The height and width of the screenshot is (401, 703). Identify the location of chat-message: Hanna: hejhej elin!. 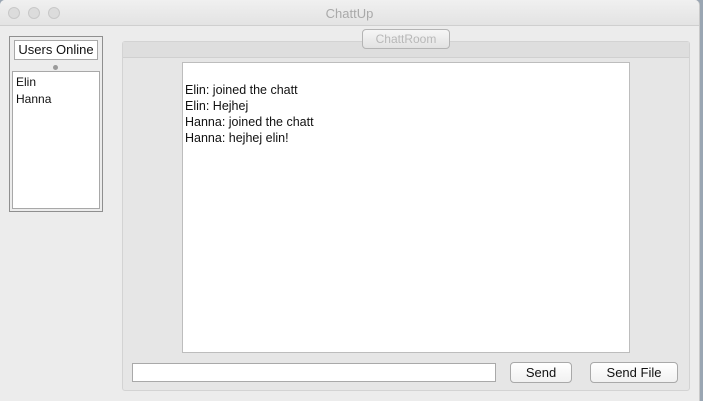
(237, 138).